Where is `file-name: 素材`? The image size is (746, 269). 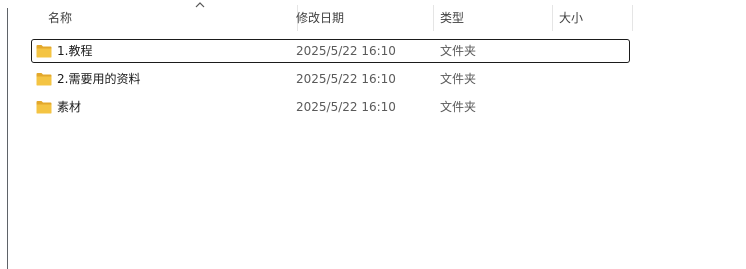
file-name: 素材 is located at coordinates (69, 107).